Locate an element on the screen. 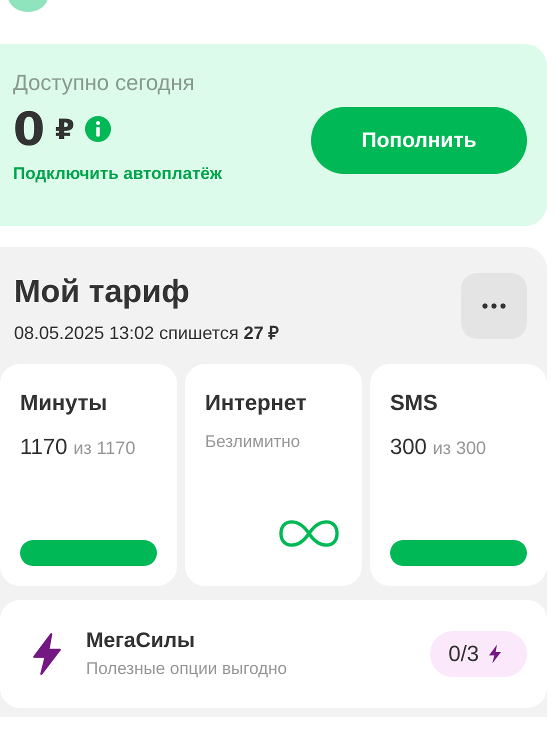  counter-total: из 1170 is located at coordinates (104, 448).